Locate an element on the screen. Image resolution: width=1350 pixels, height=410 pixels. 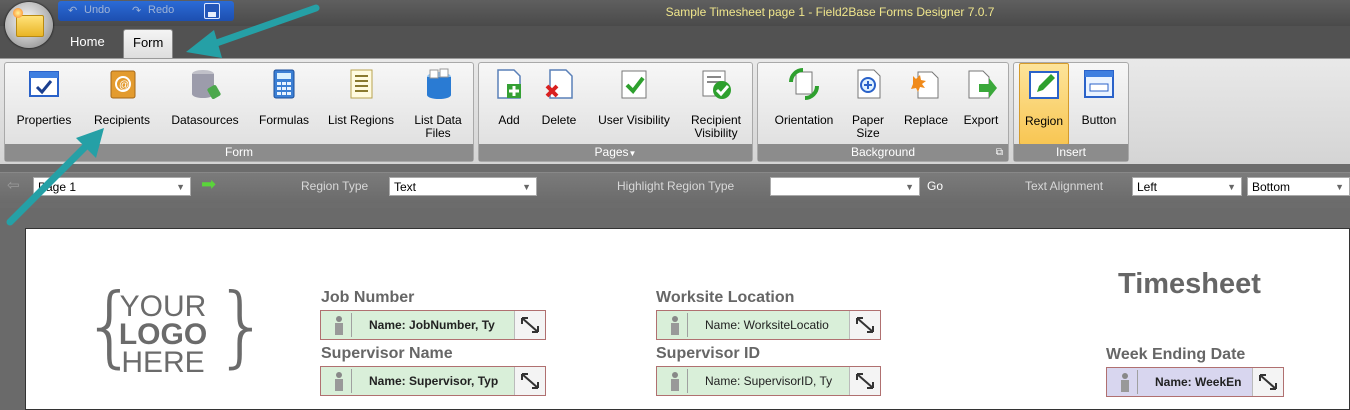
application-menu-button is located at coordinates (29, 25).